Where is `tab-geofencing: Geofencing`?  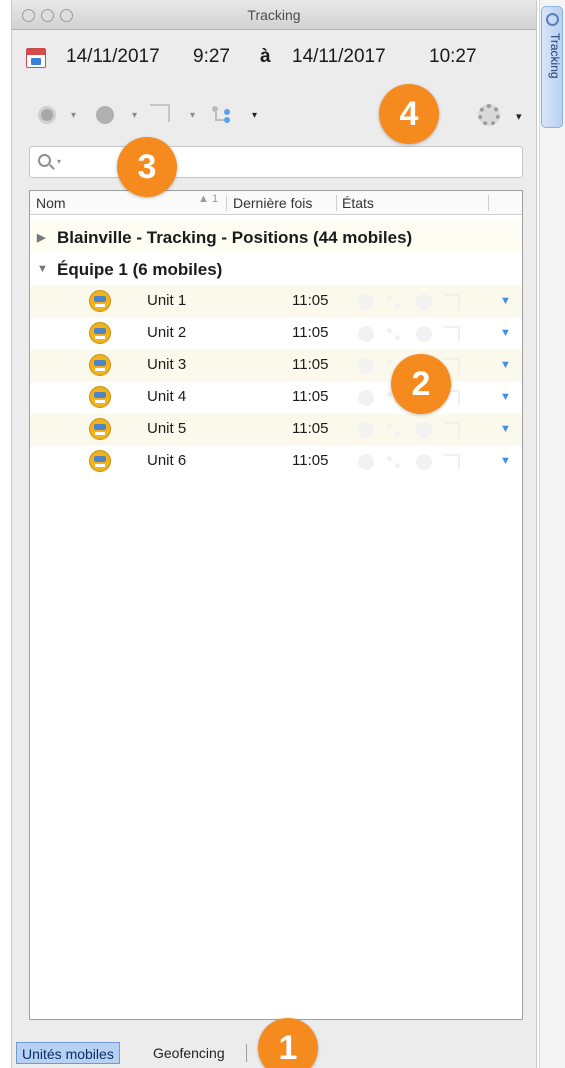
tab-geofencing: Geofencing is located at coordinates (189, 1053).